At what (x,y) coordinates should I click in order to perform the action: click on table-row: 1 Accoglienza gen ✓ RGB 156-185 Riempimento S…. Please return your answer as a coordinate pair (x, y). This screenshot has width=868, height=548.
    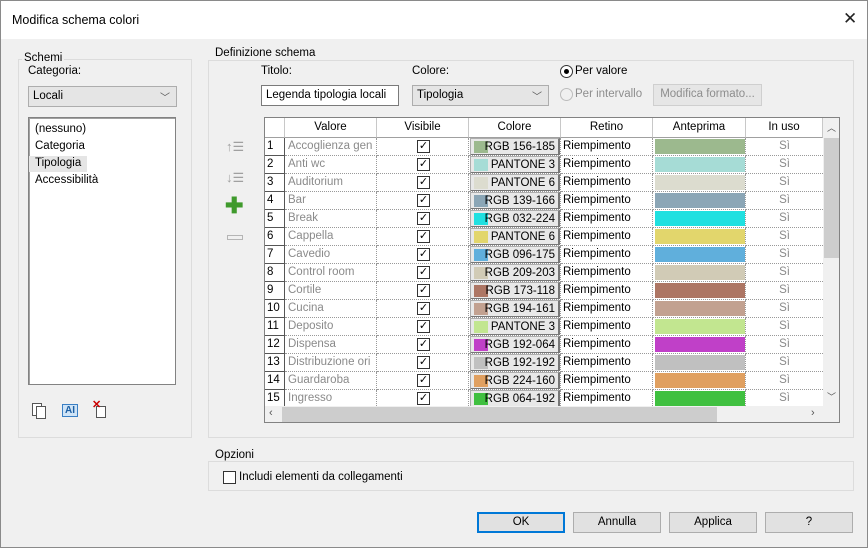
    Looking at the image, I should click on (544, 147).